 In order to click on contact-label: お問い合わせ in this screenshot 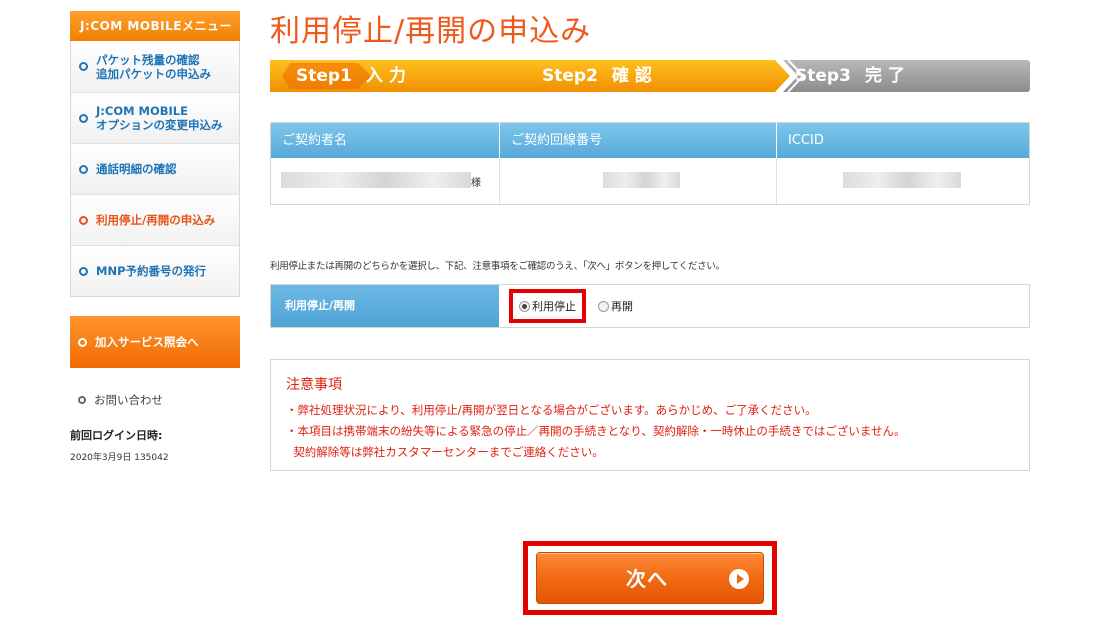, I will do `click(128, 400)`.